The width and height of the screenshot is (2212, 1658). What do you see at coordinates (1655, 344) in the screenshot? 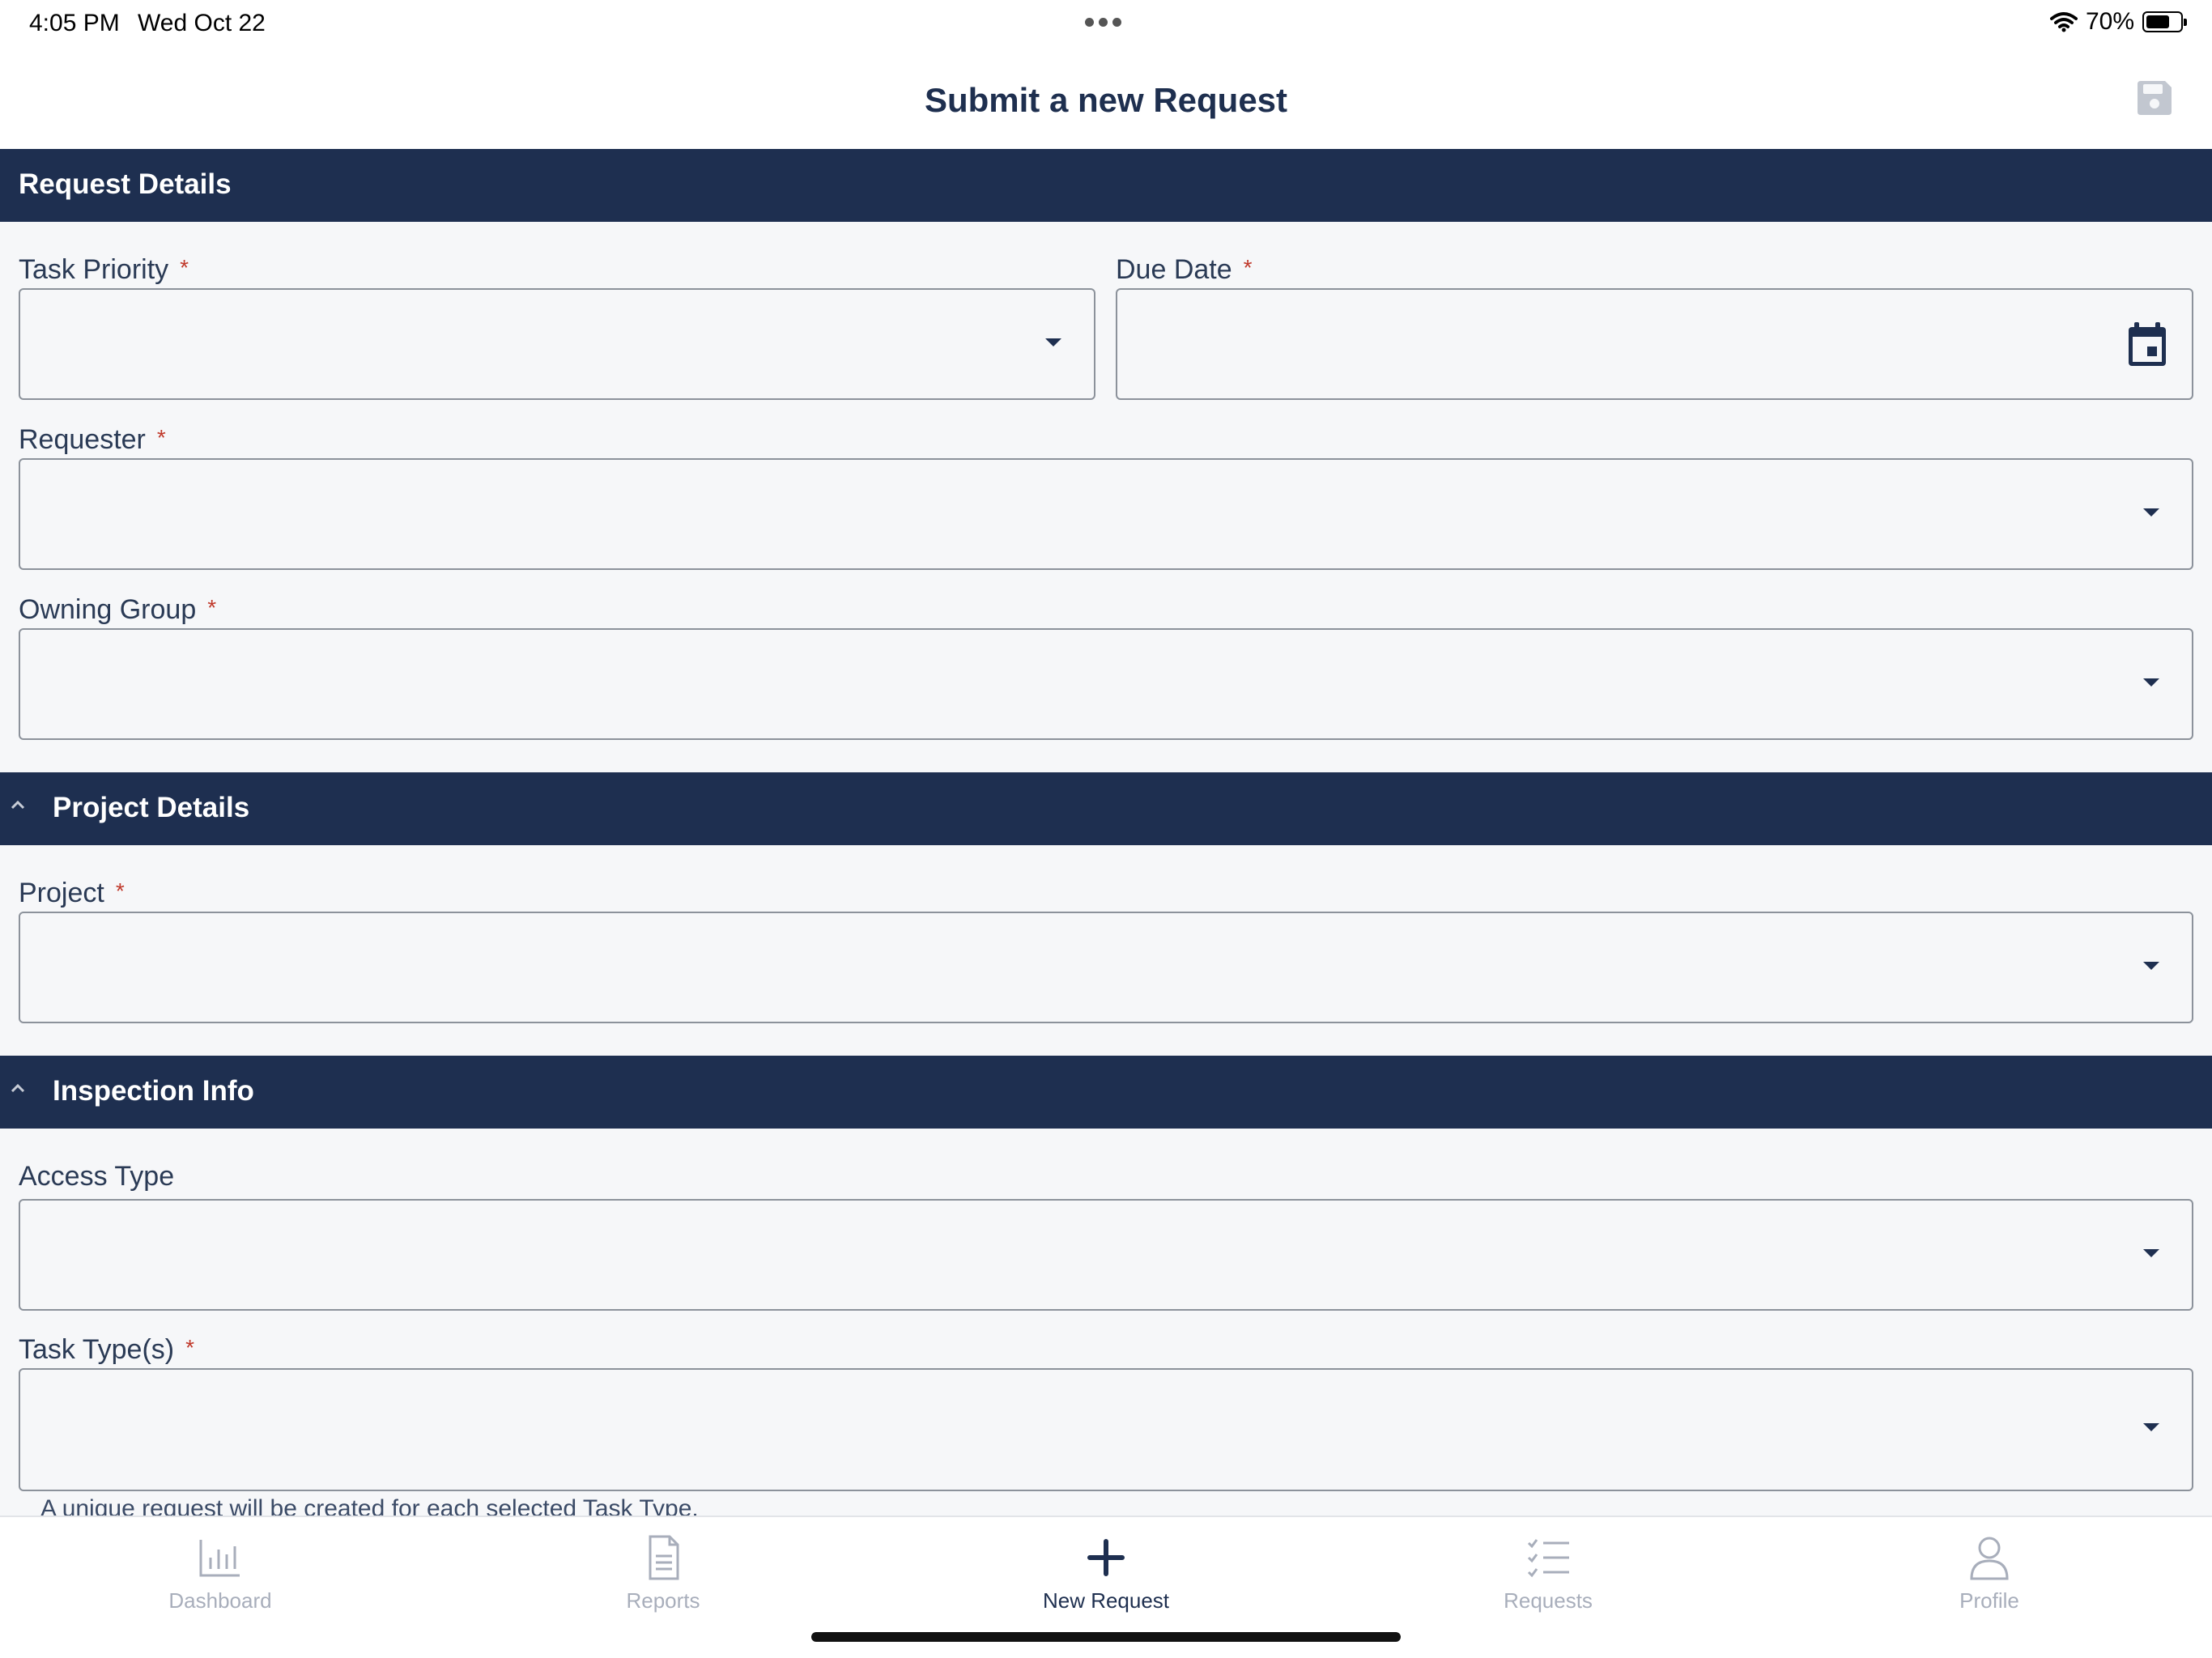
I see `due-date-input` at bounding box center [1655, 344].